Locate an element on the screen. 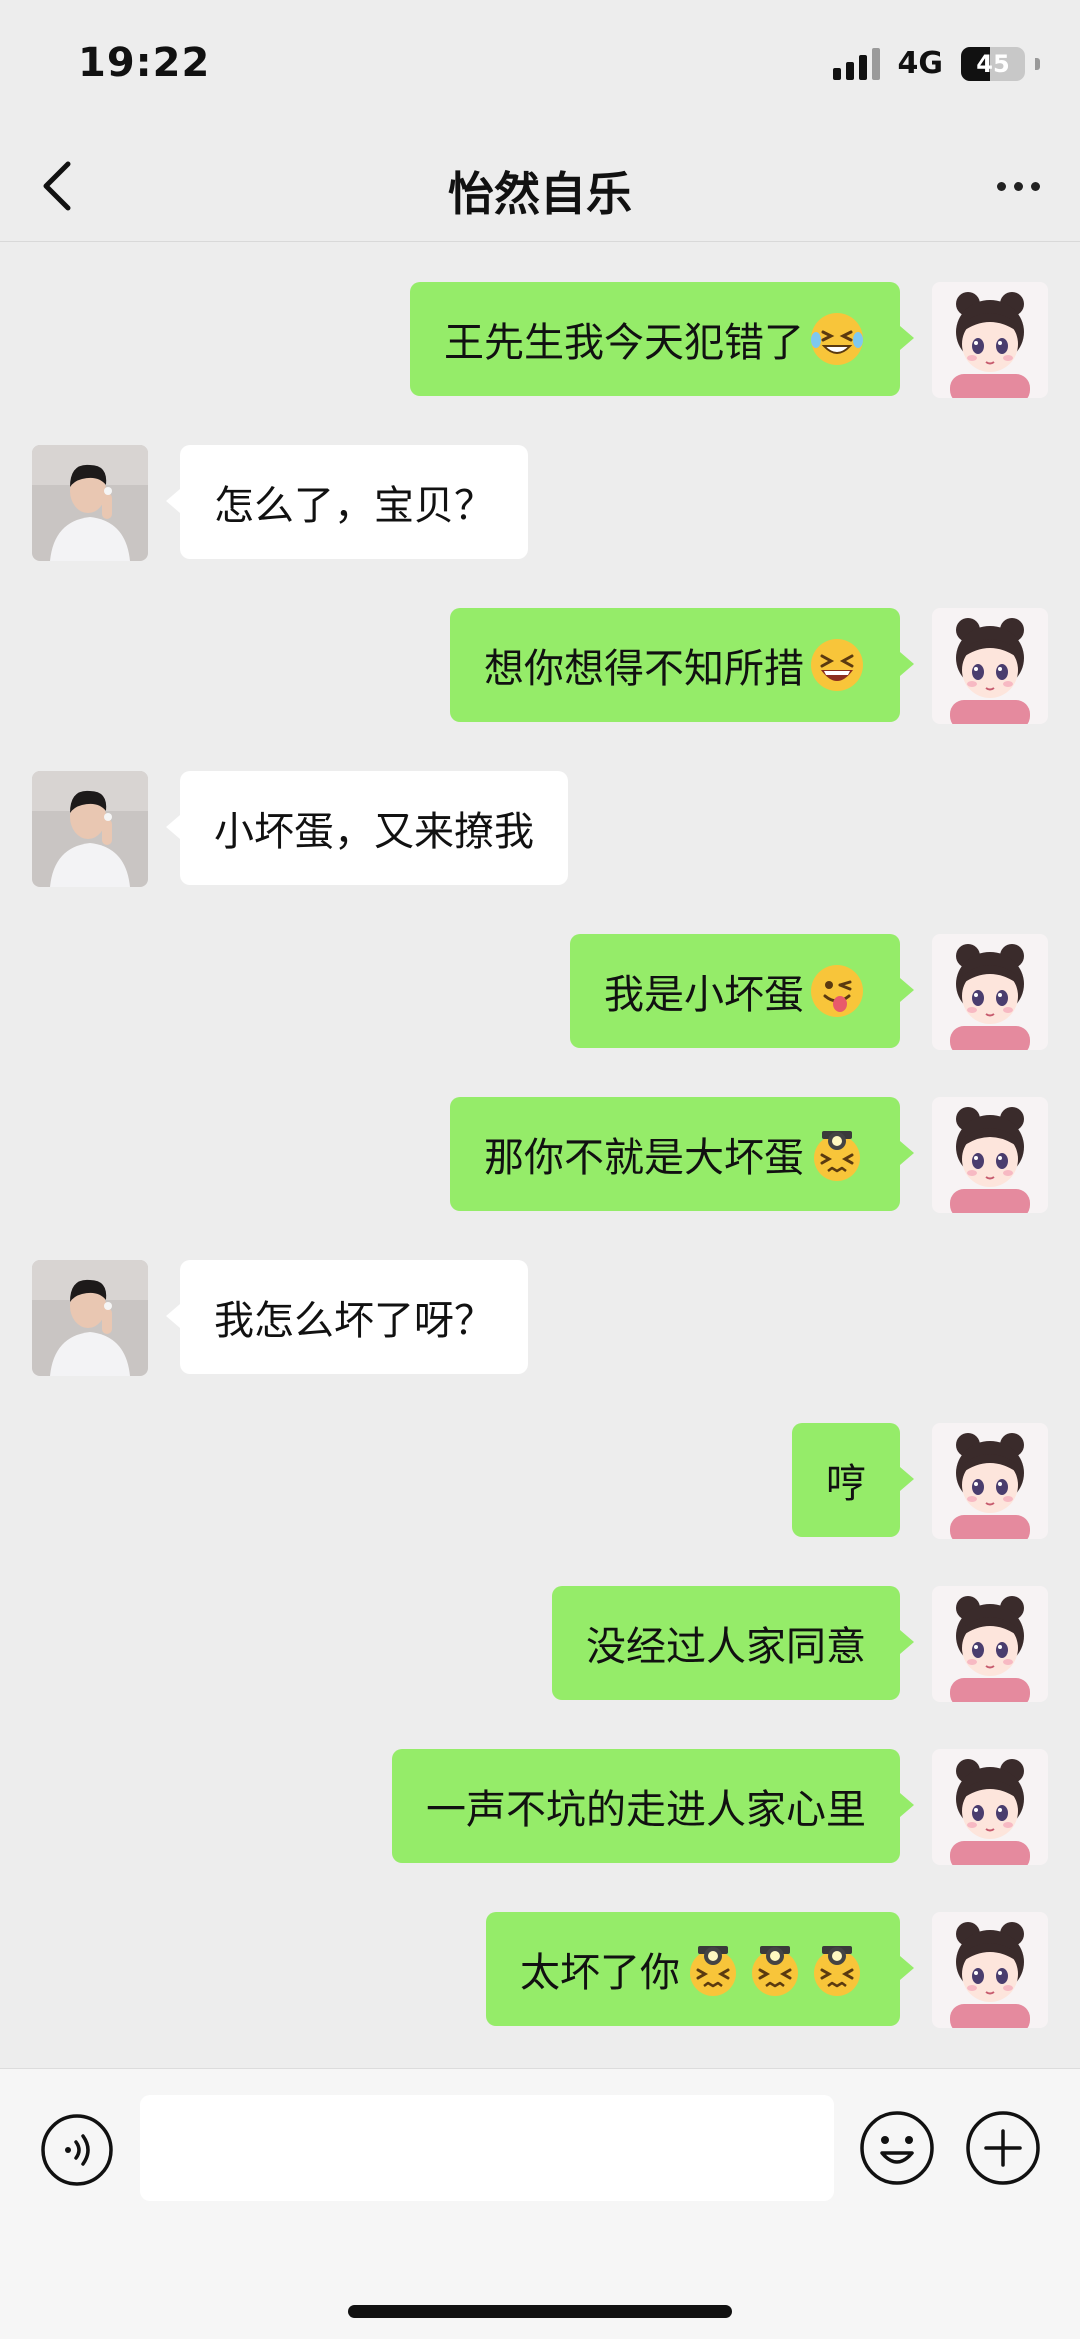 The image size is (1080, 2339). message-text: 我怎么坏了呀？ is located at coordinates (354, 1321).